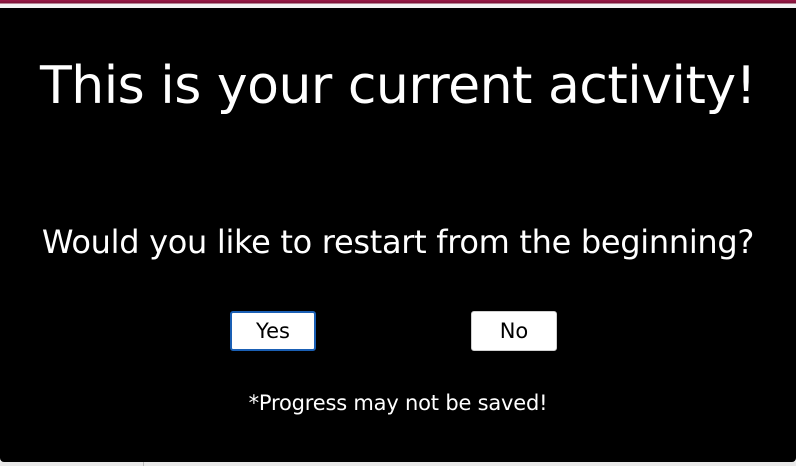 The image size is (796, 466). Describe the element at coordinates (398, 4) in the screenshot. I see `window-top-accent` at that location.